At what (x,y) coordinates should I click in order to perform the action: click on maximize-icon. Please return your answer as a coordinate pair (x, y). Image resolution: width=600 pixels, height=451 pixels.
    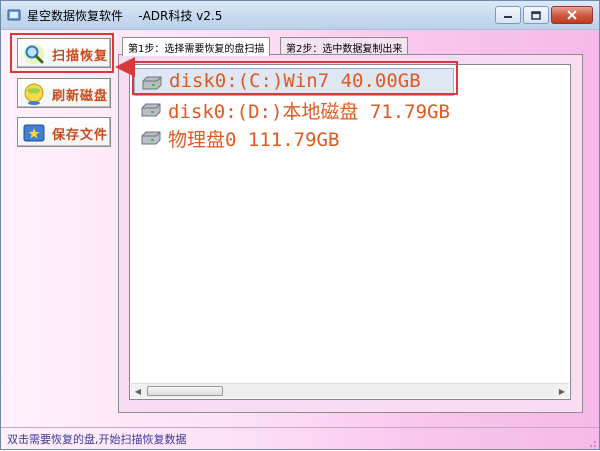
    Looking at the image, I should click on (536, 15).